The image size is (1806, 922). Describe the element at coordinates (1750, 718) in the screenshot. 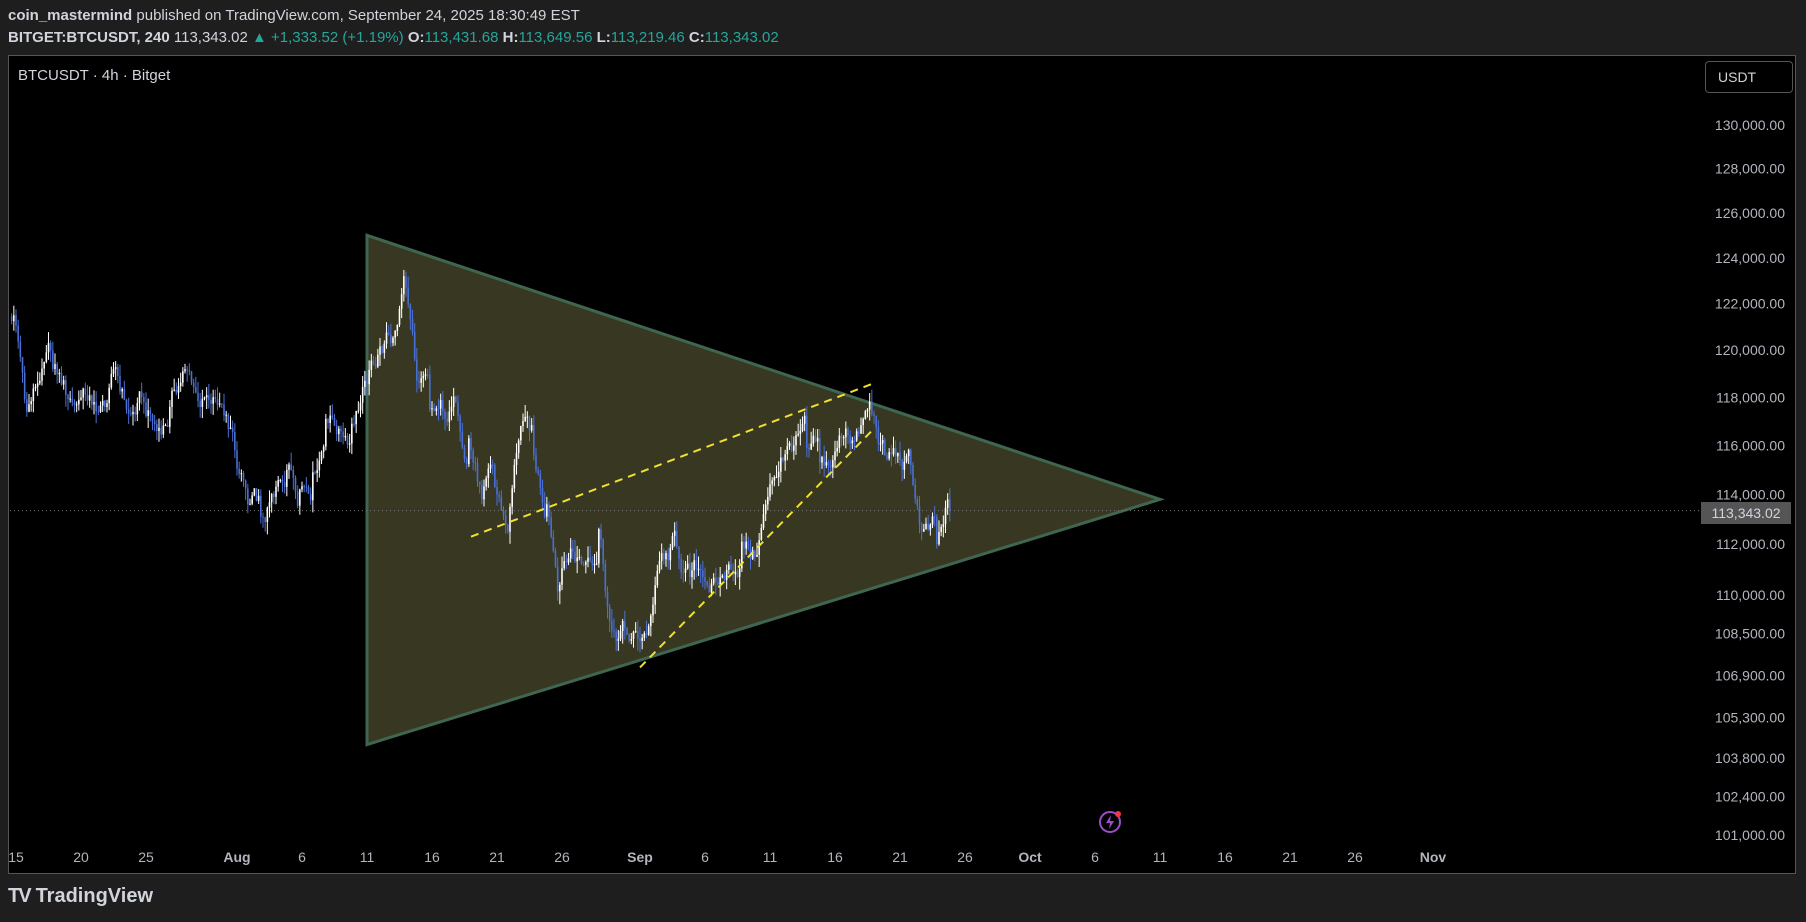

I see `y-axis-tick-label: 105,300.00` at that location.